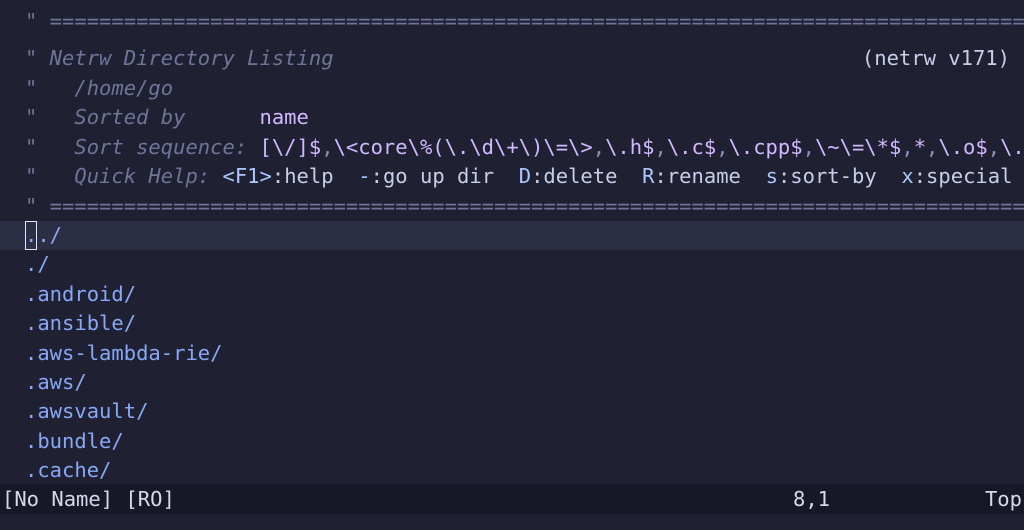 The height and width of the screenshot is (530, 1024). I want to click on quick-help-desc: :rename, so click(710, 176).